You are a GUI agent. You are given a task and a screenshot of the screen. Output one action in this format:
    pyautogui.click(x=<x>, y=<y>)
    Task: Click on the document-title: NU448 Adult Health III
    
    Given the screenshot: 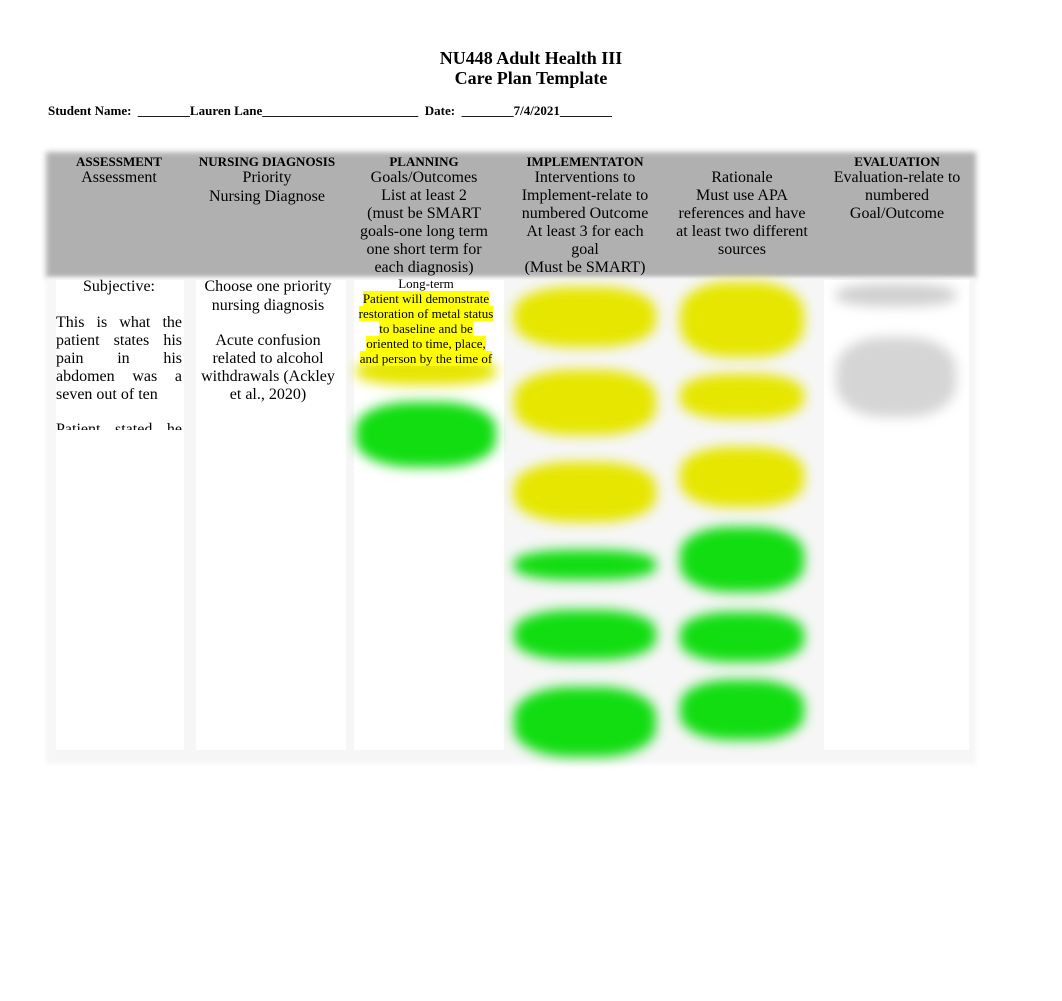 What is the action you would take?
    pyautogui.click(x=531, y=58)
    